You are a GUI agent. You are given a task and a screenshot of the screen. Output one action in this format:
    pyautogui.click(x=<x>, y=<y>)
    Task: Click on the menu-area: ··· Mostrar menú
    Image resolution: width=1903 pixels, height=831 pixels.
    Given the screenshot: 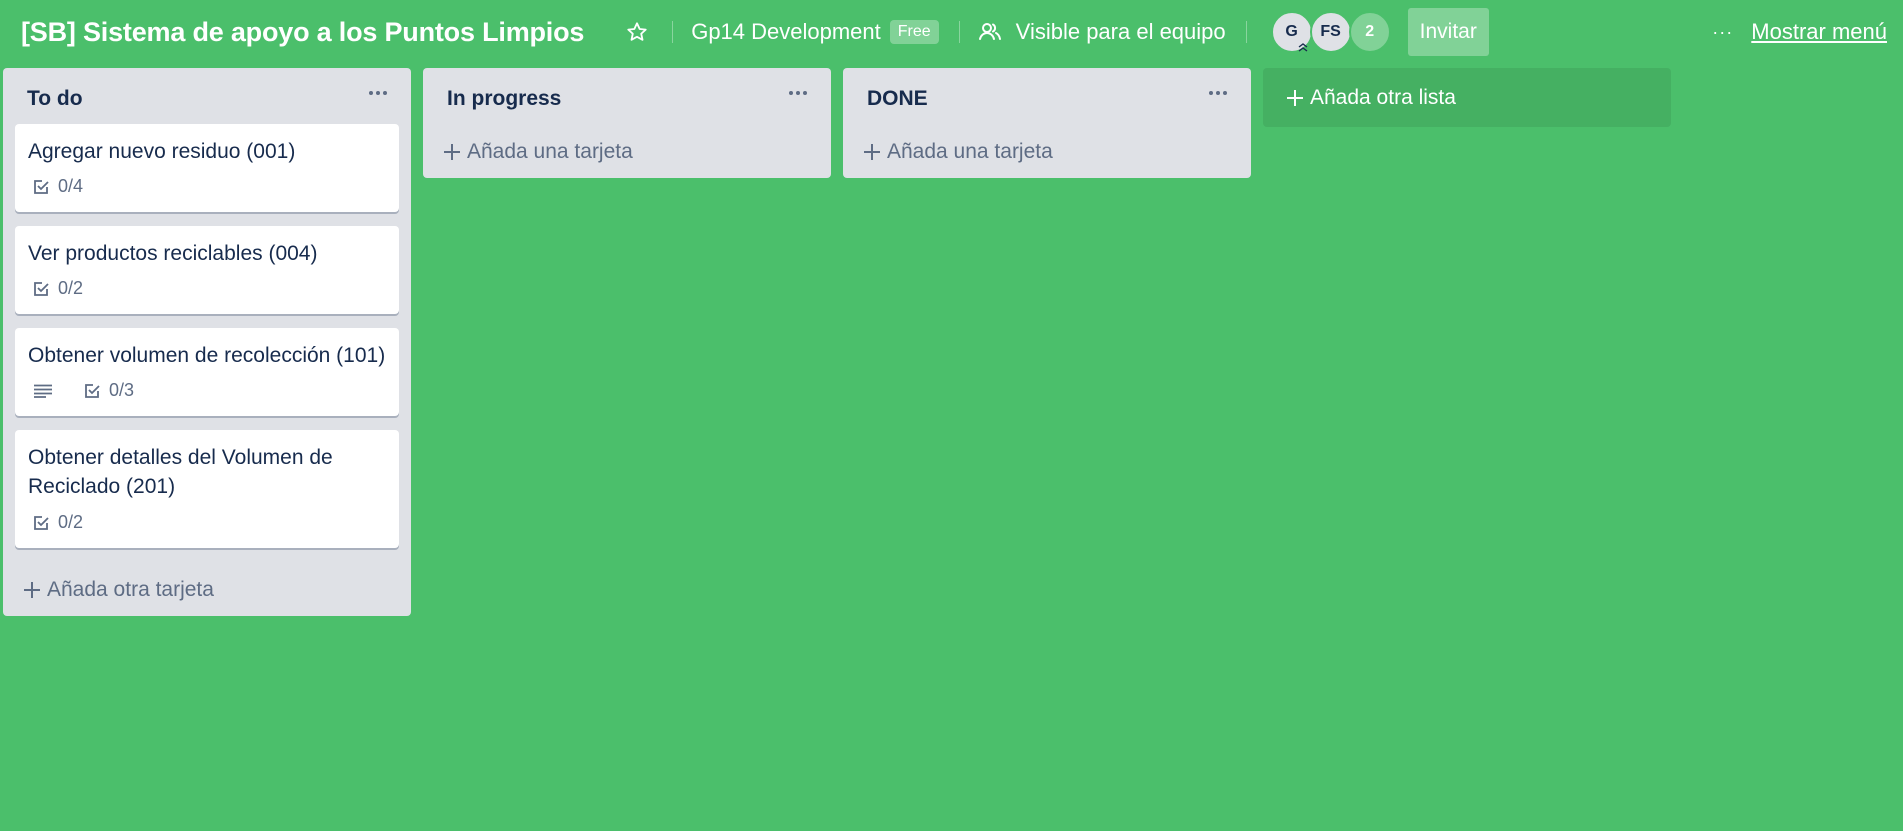 What is the action you would take?
    pyautogui.click(x=1799, y=32)
    